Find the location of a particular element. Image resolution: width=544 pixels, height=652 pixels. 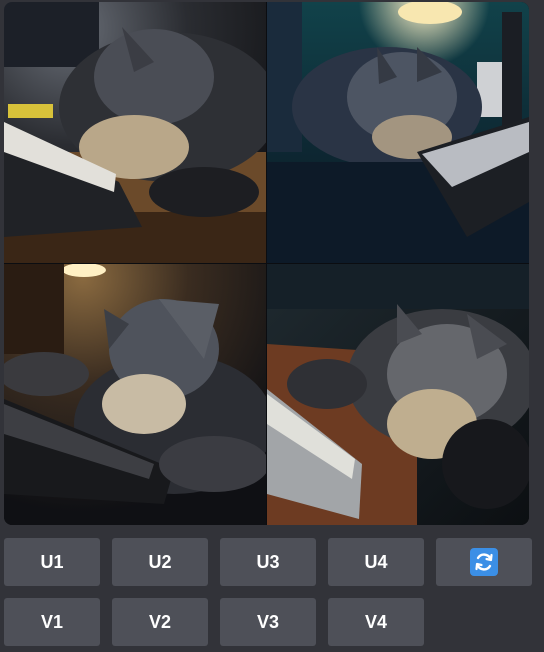

variation-1-button: V1 is located at coordinates (52, 622).